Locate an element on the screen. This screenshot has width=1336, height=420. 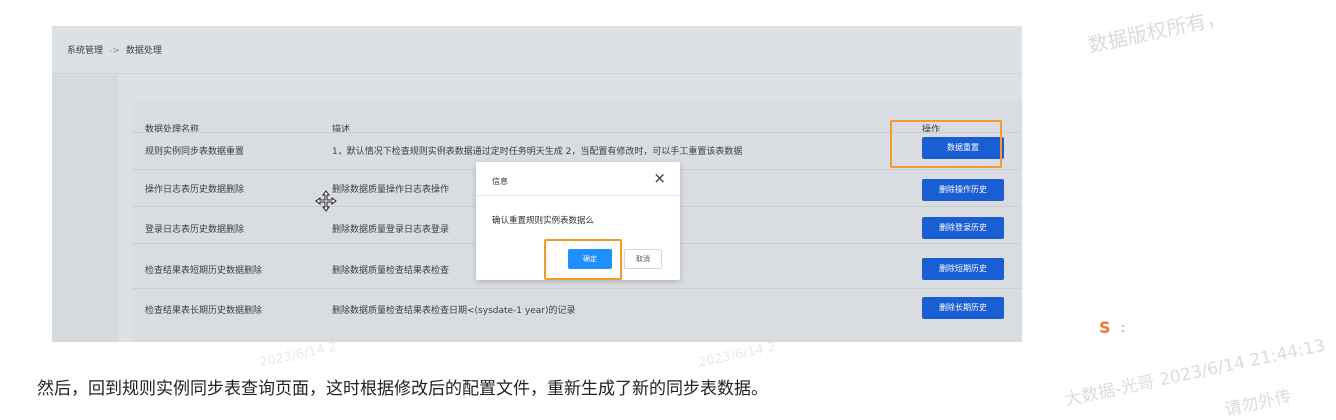
dialog-title: 信息 is located at coordinates (500, 181).